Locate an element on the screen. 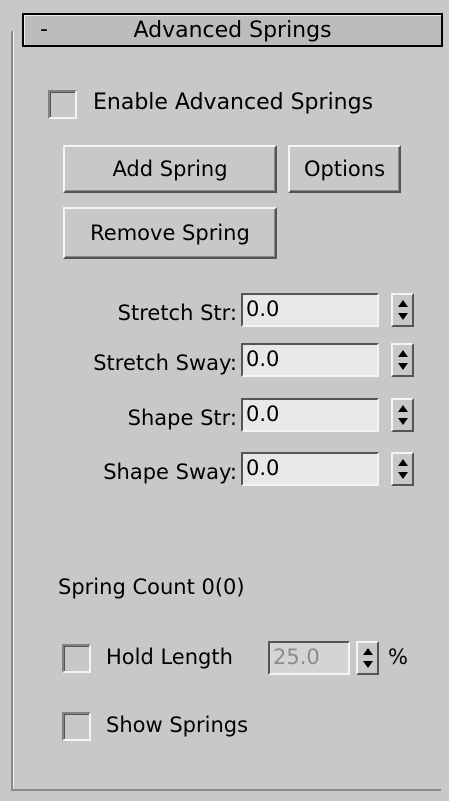 Image resolution: width=449 pixels, height=801 pixels. stretch-sway-label: Stretch Sway: is located at coordinates (165, 363).